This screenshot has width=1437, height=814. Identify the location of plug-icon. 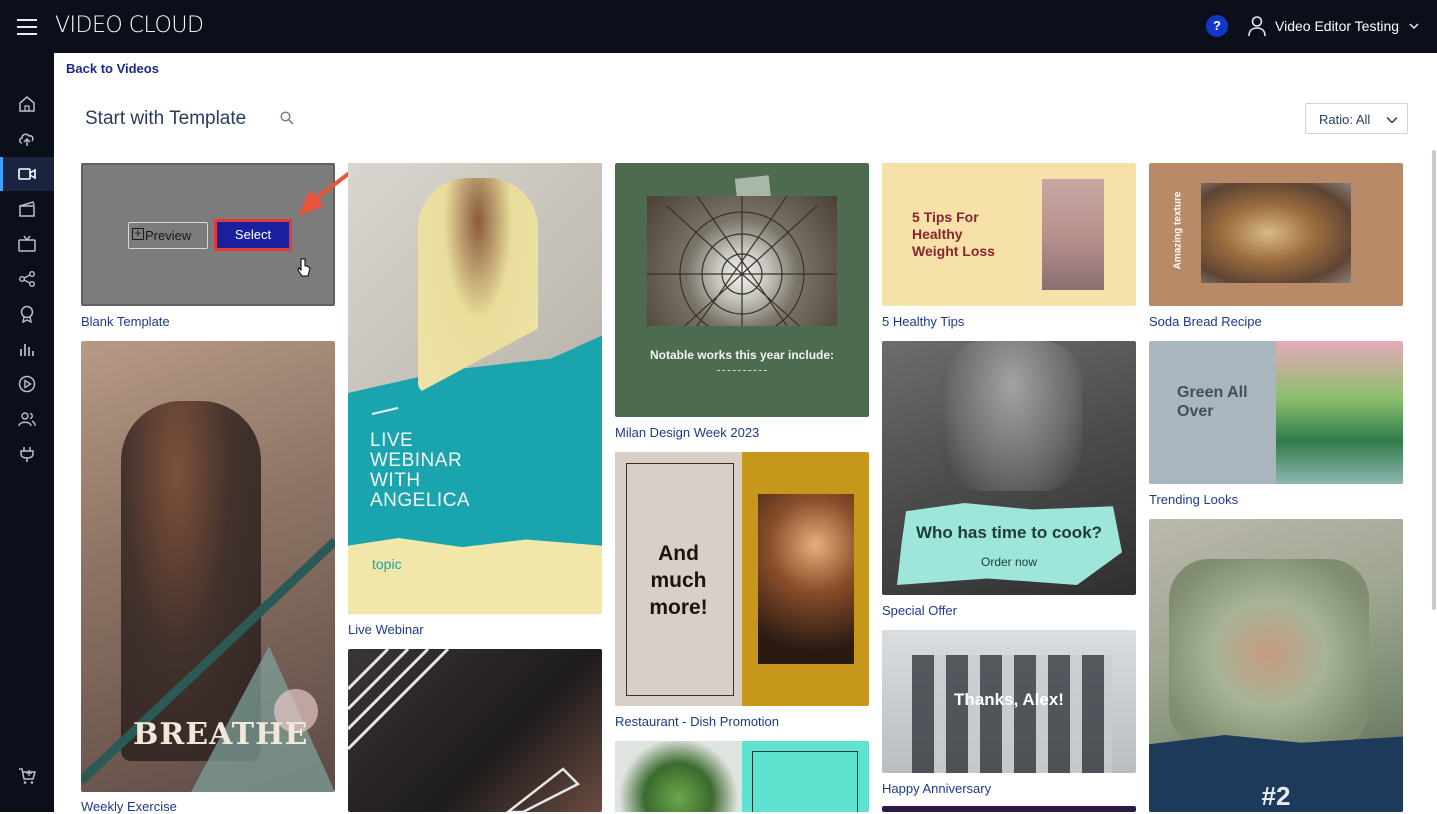
(27, 454).